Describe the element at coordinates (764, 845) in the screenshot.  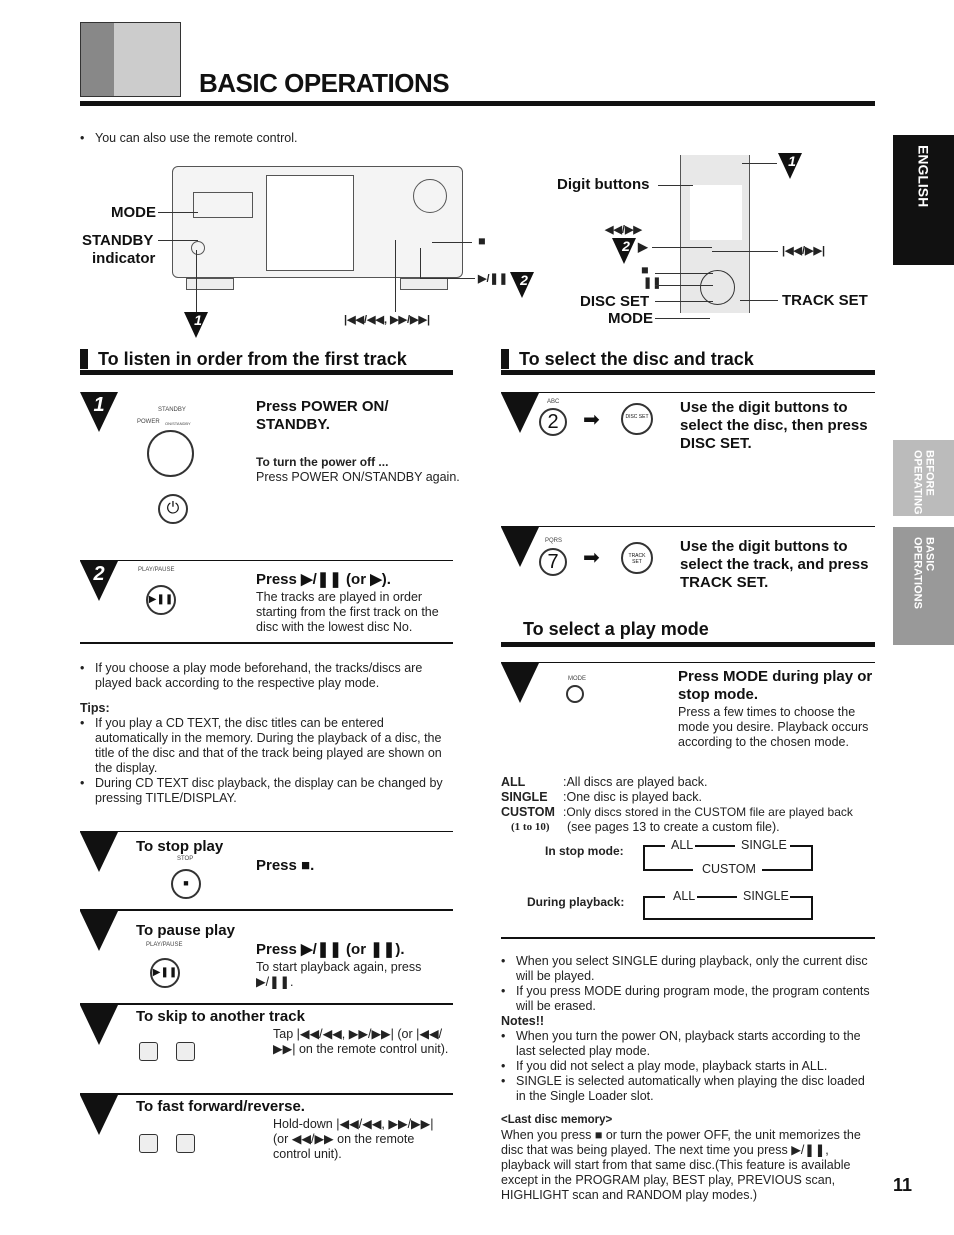
I see `stop-single: SINGLE` at that location.